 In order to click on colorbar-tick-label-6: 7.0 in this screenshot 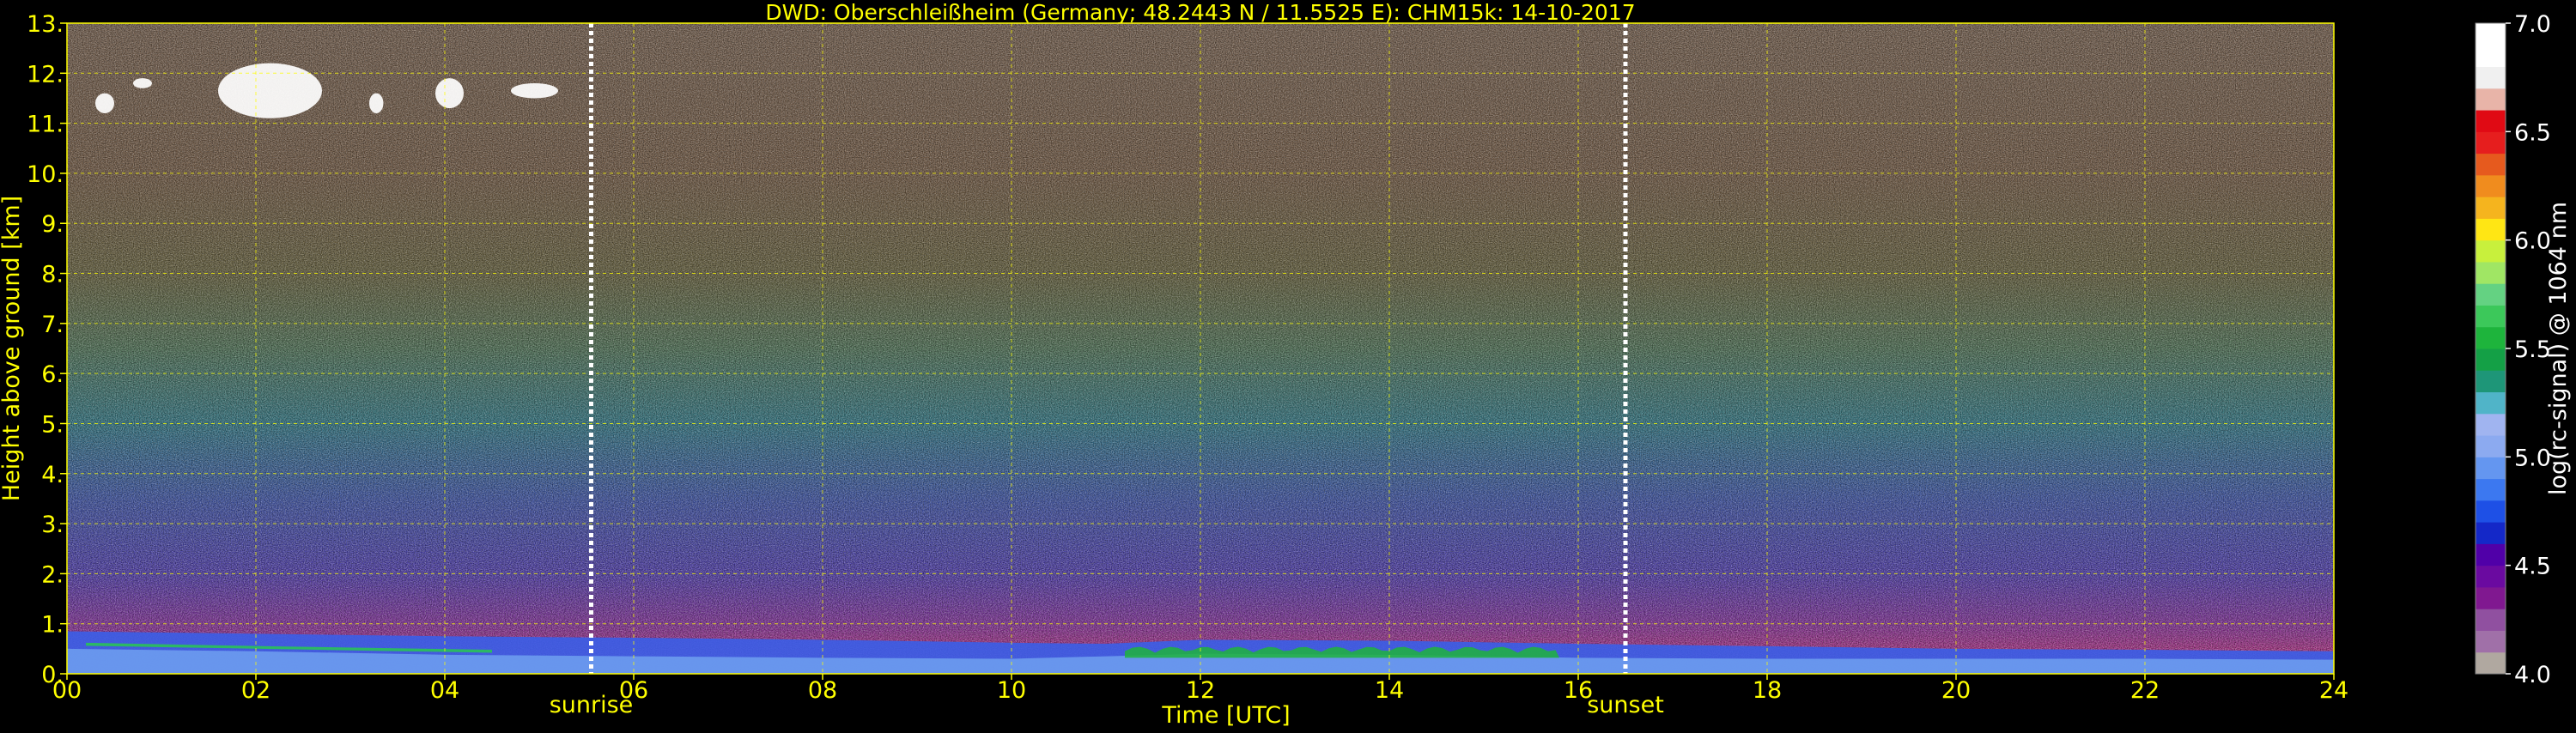, I will do `click(2532, 24)`.